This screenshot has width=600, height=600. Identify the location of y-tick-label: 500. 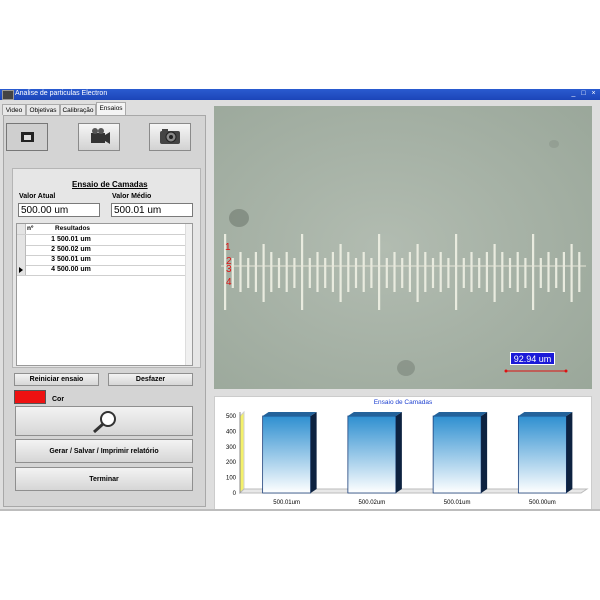
(231, 417).